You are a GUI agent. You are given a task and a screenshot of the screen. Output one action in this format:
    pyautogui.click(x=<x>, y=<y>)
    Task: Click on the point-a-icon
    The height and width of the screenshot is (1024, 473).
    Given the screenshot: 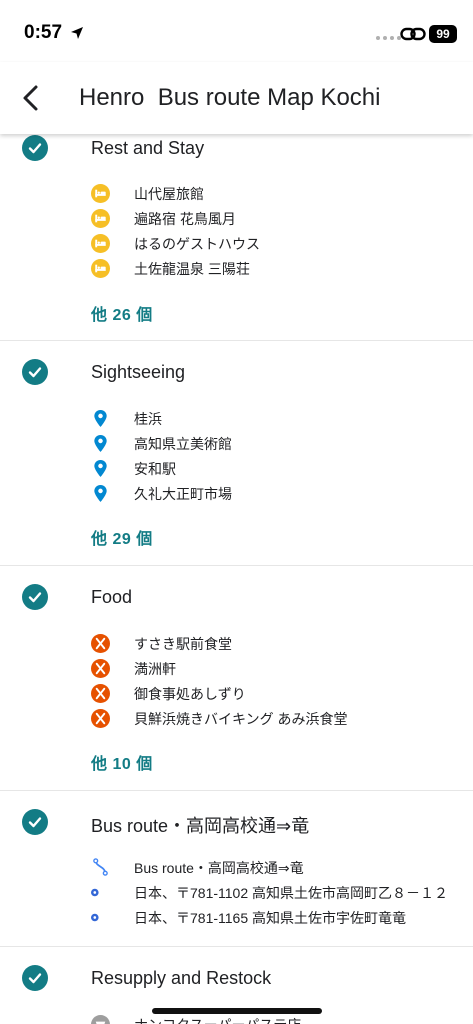 What is the action you would take?
    pyautogui.click(x=95, y=892)
    